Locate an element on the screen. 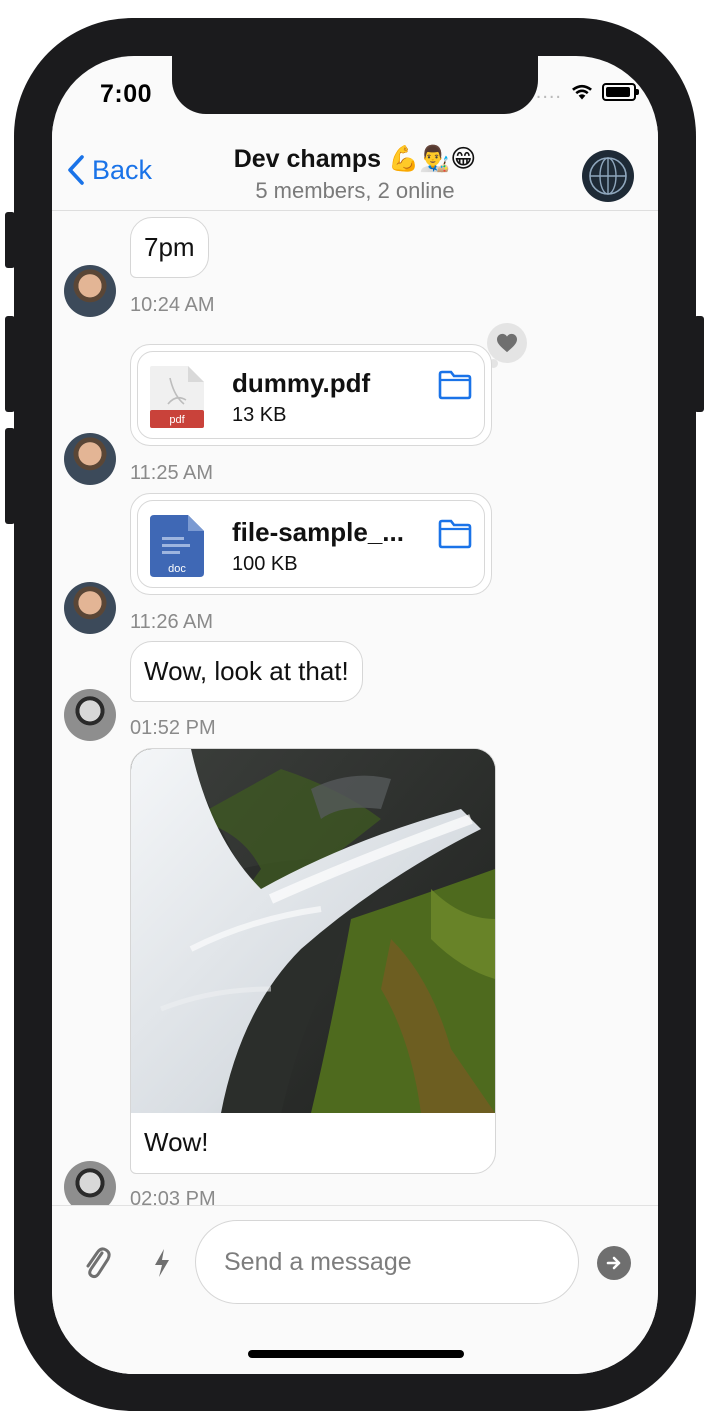 This screenshot has height=1411, width=709. back-button: Back is located at coordinates (109, 170).